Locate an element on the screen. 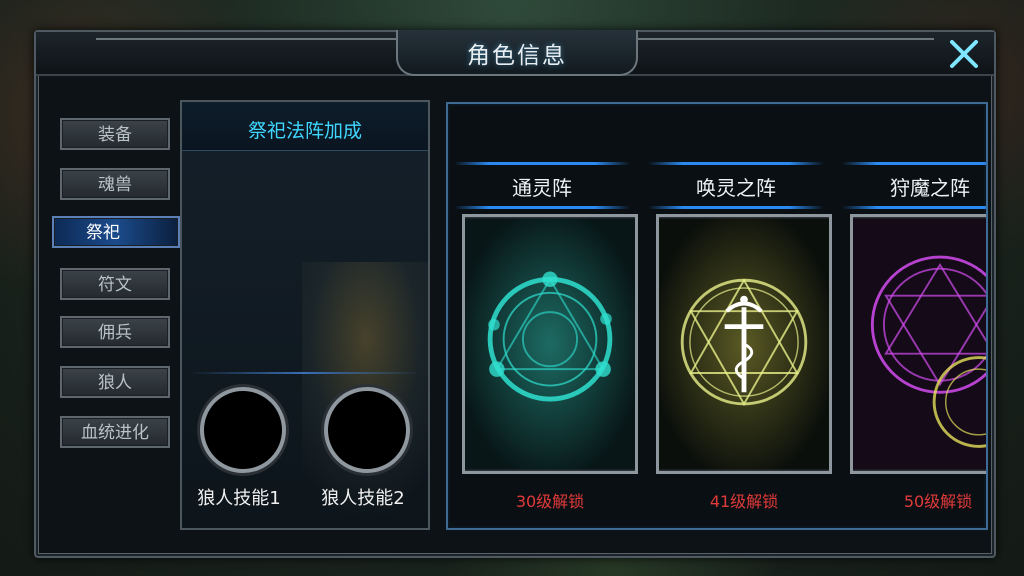 The height and width of the screenshot is (576, 1024). formation-card-summon is located at coordinates (744, 344).